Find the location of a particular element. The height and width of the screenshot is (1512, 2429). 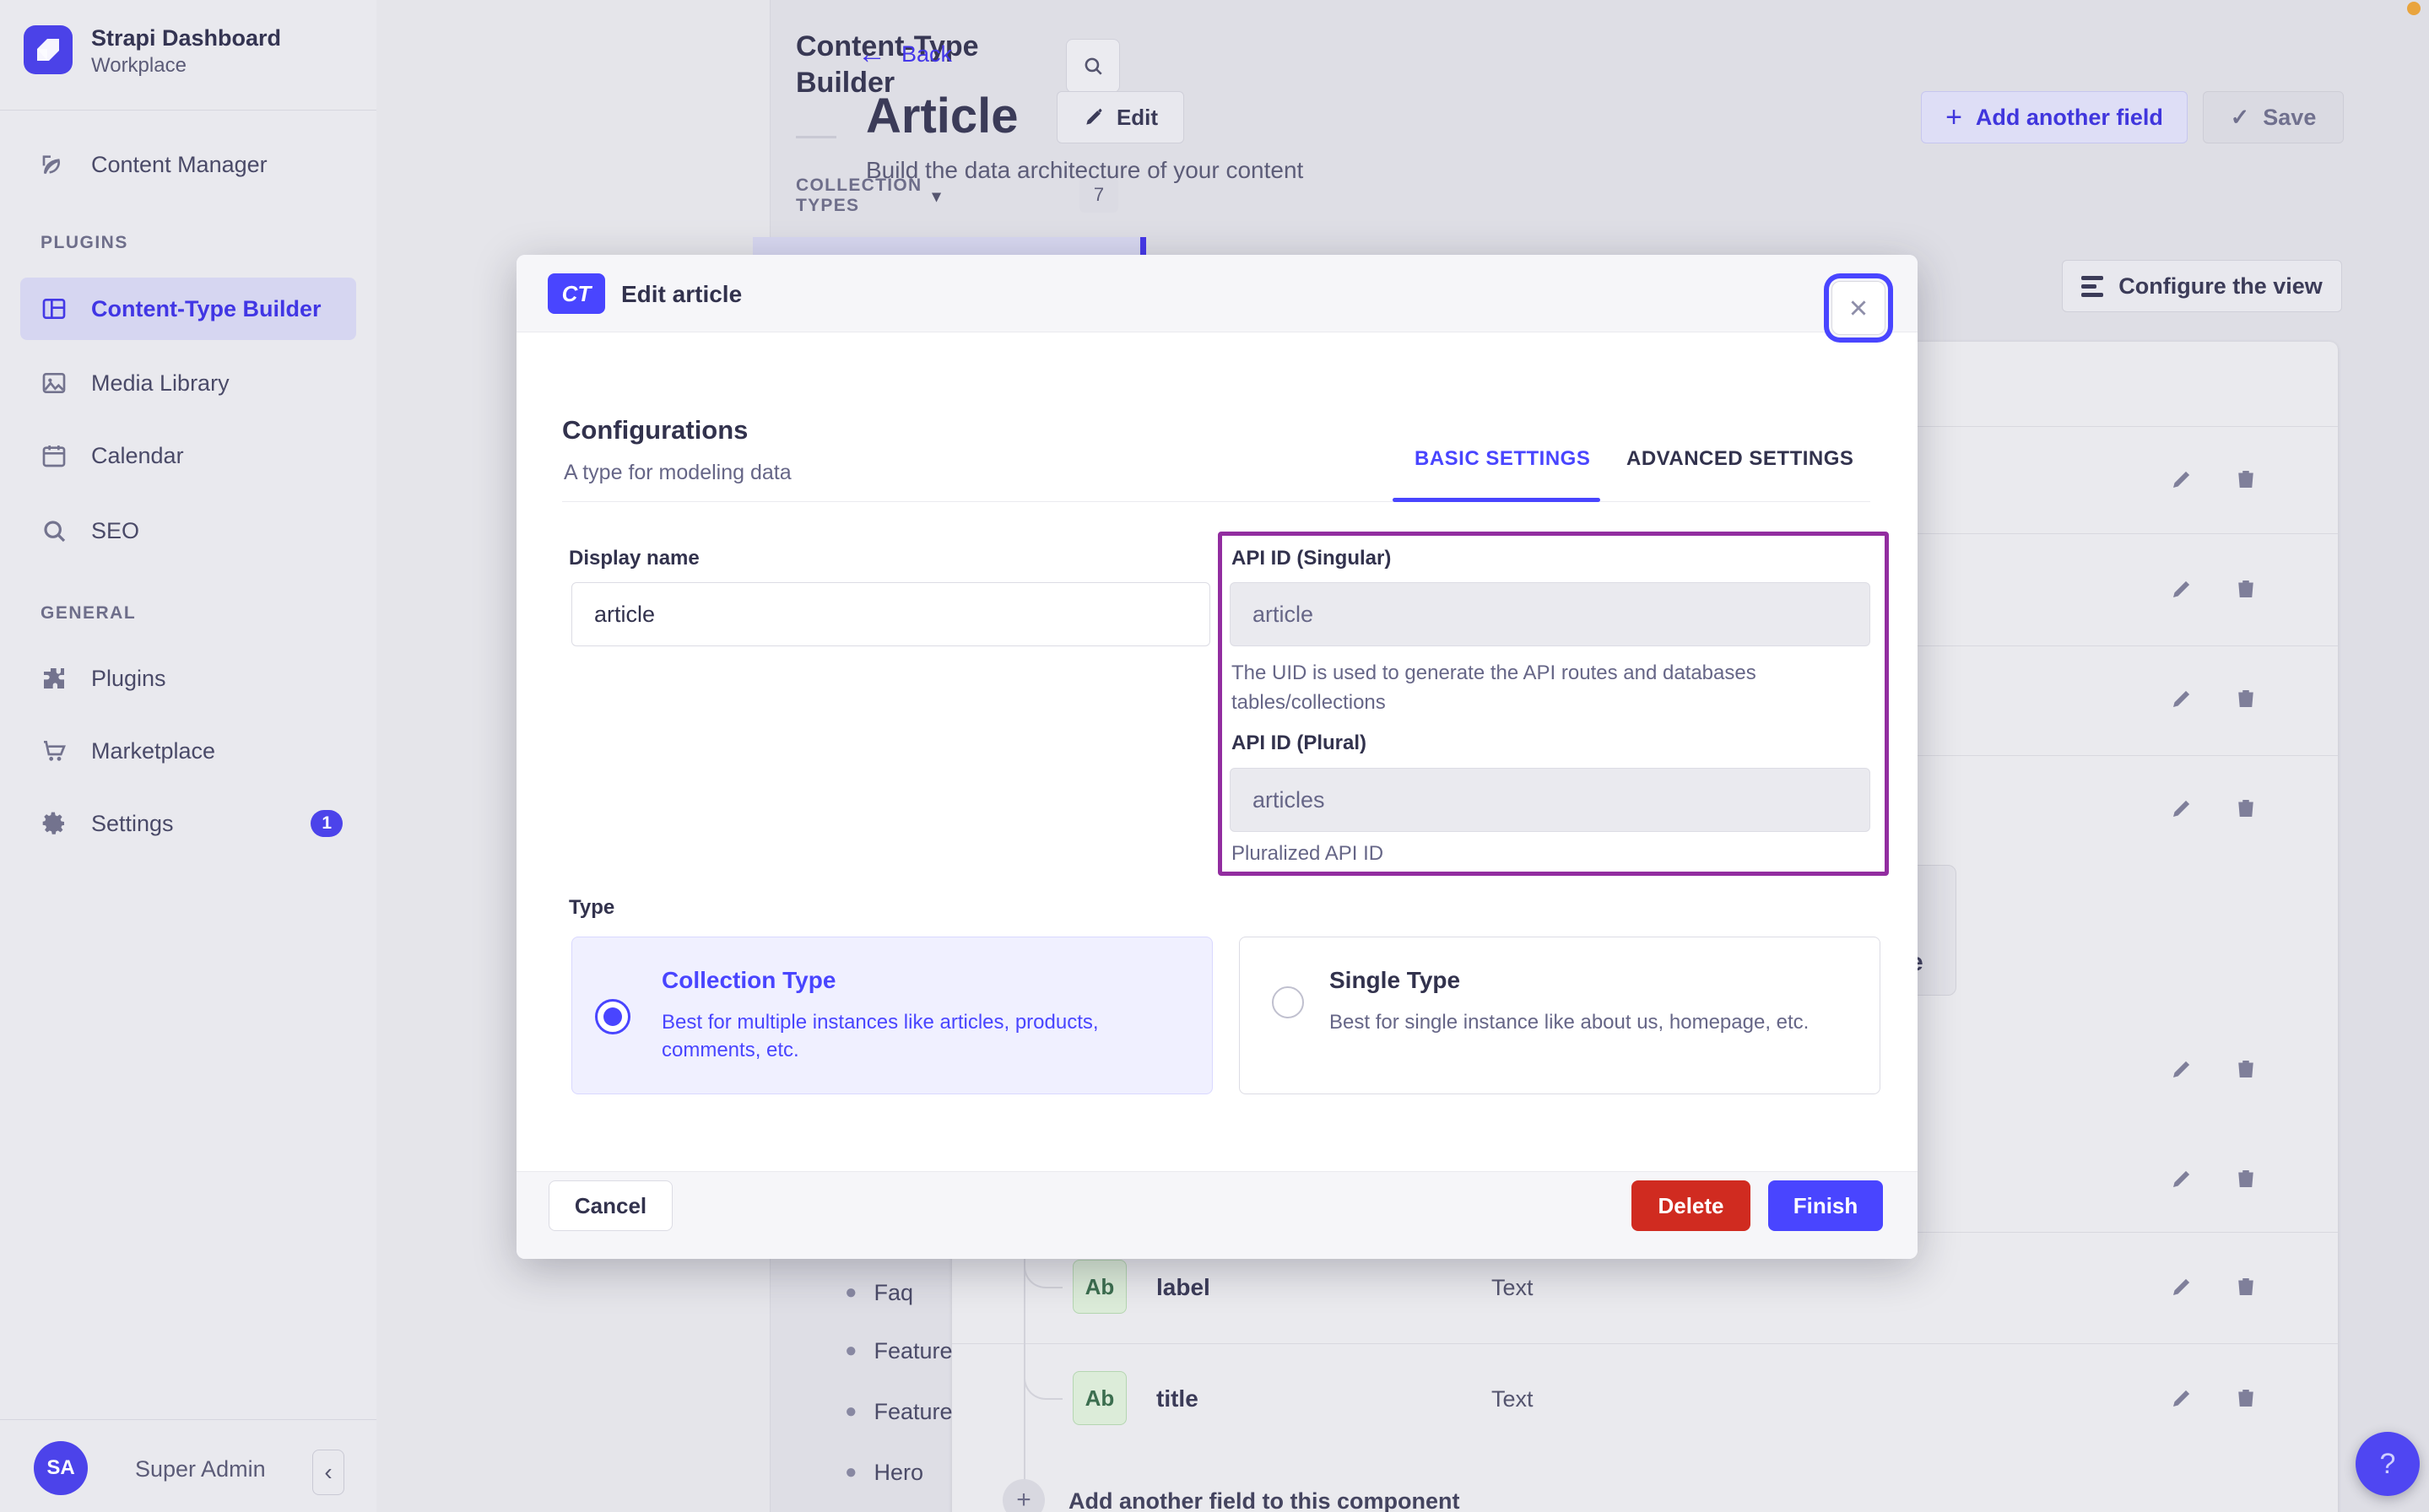

check-icon: ✓ is located at coordinates (2240, 117).